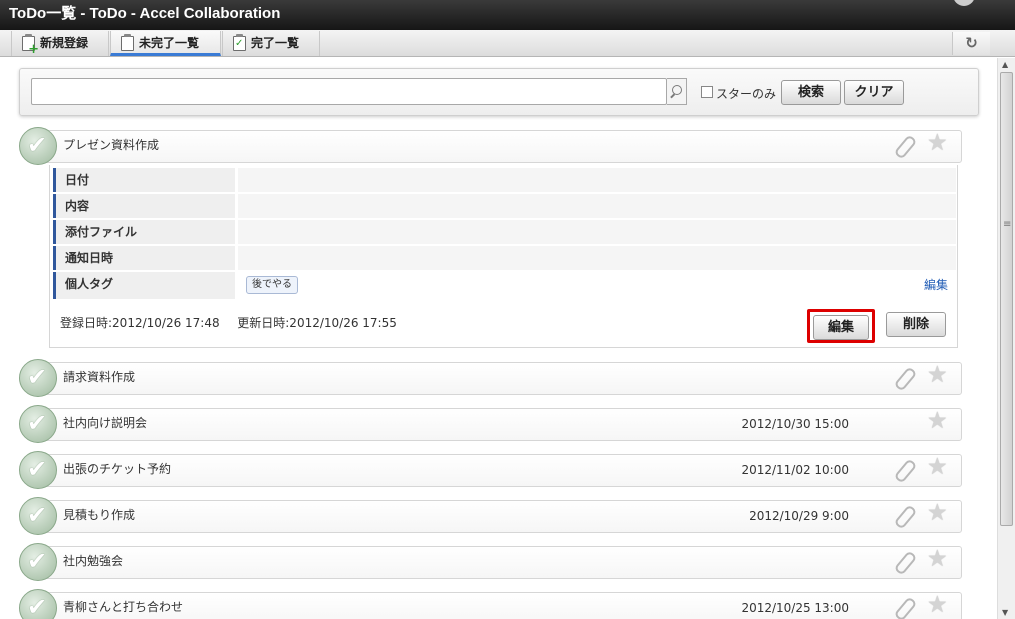 The height and width of the screenshot is (619, 1015). What do you see at coordinates (99, 514) in the screenshot?
I see `todo-title: 見積もり作成` at bounding box center [99, 514].